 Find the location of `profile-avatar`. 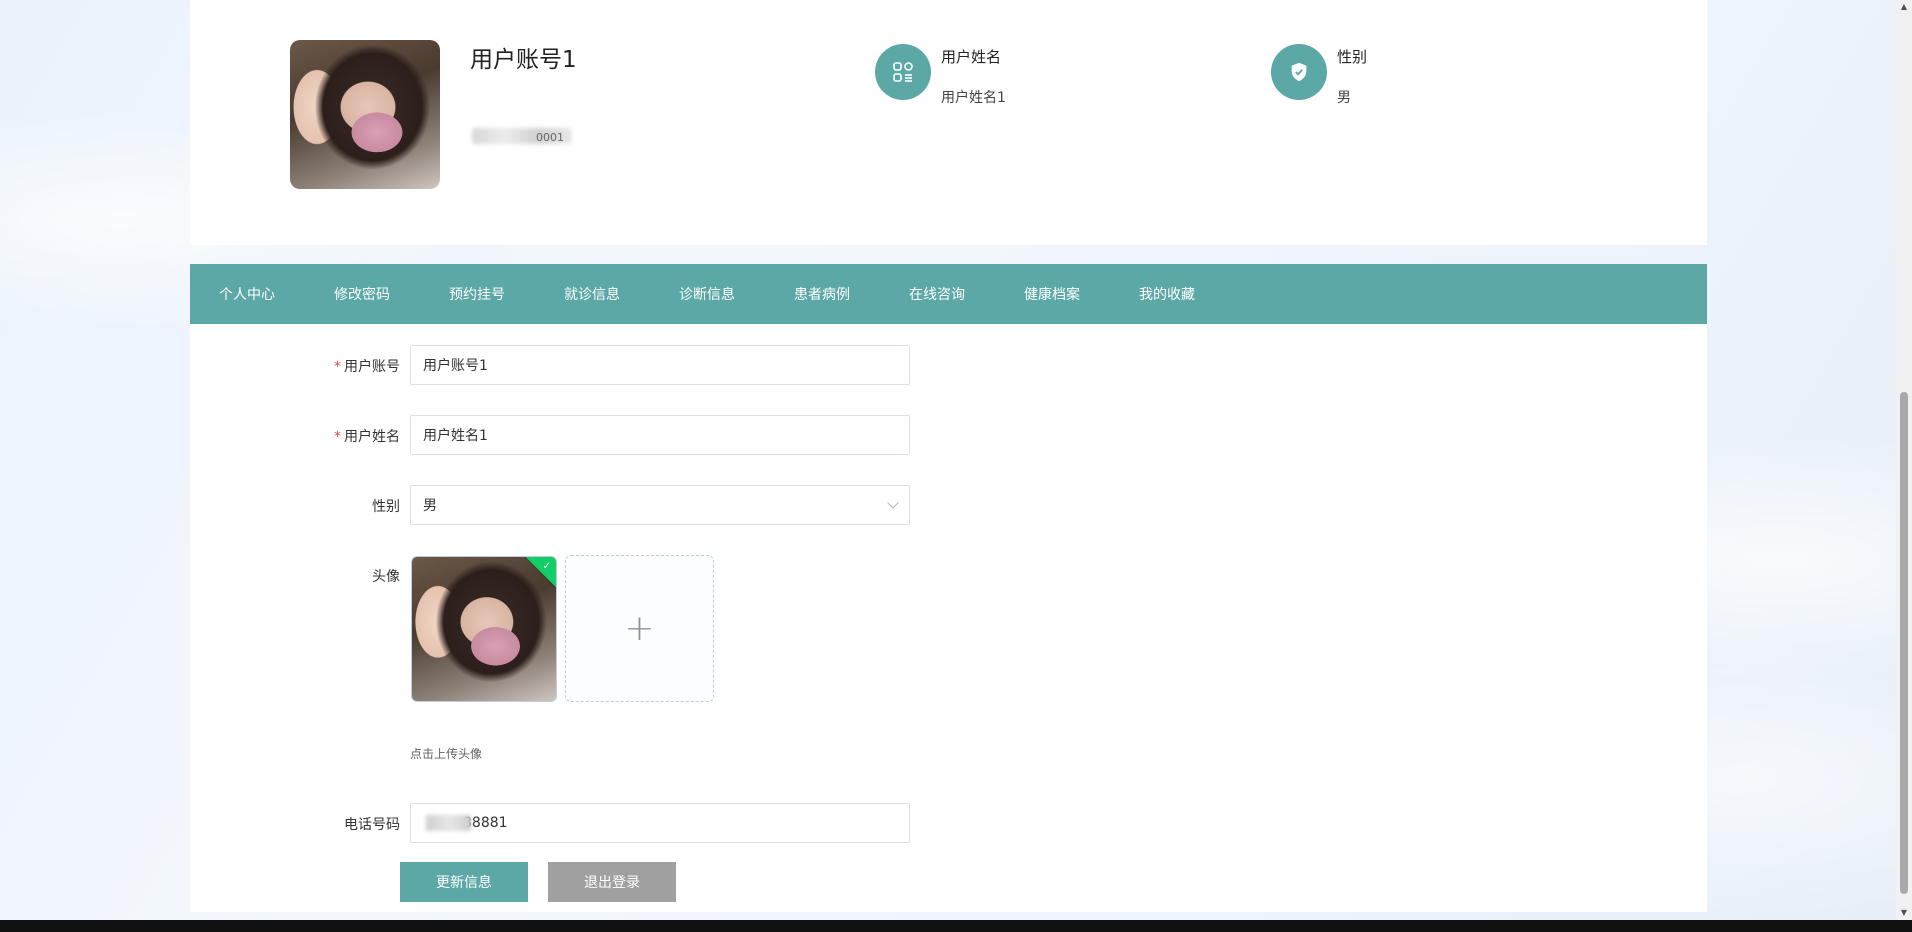

profile-avatar is located at coordinates (365, 114).